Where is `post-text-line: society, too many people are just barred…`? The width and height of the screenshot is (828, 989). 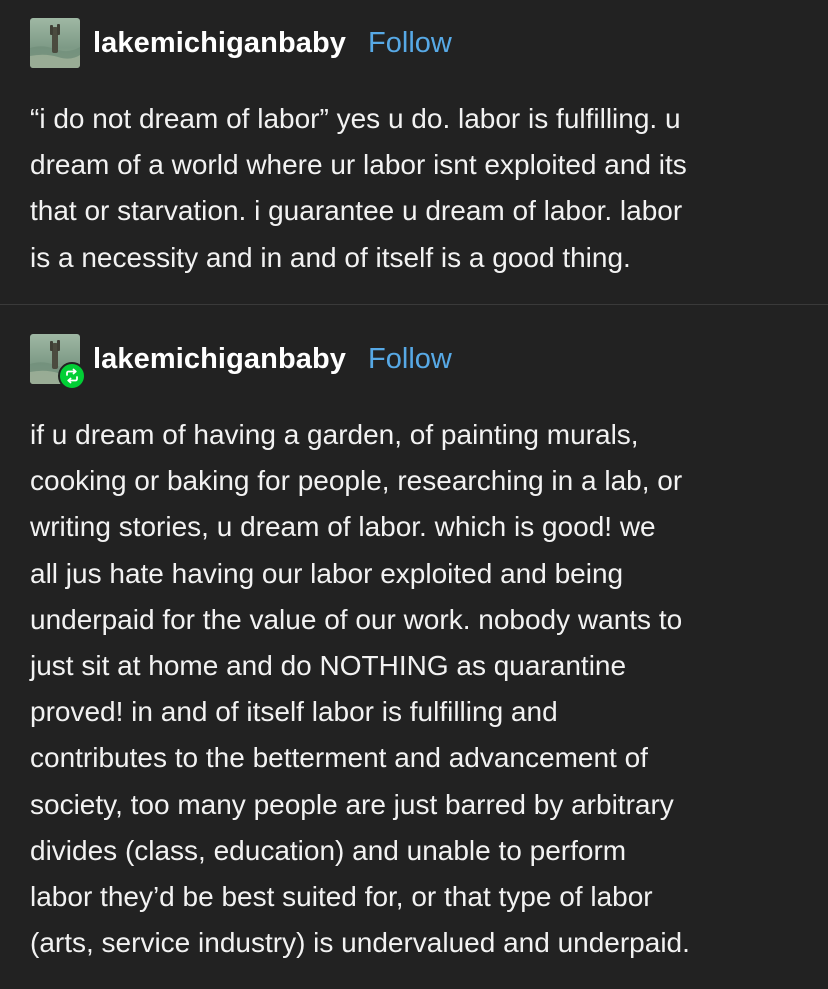
post-text-line: society, too many people are just barred… is located at coordinates (352, 804).